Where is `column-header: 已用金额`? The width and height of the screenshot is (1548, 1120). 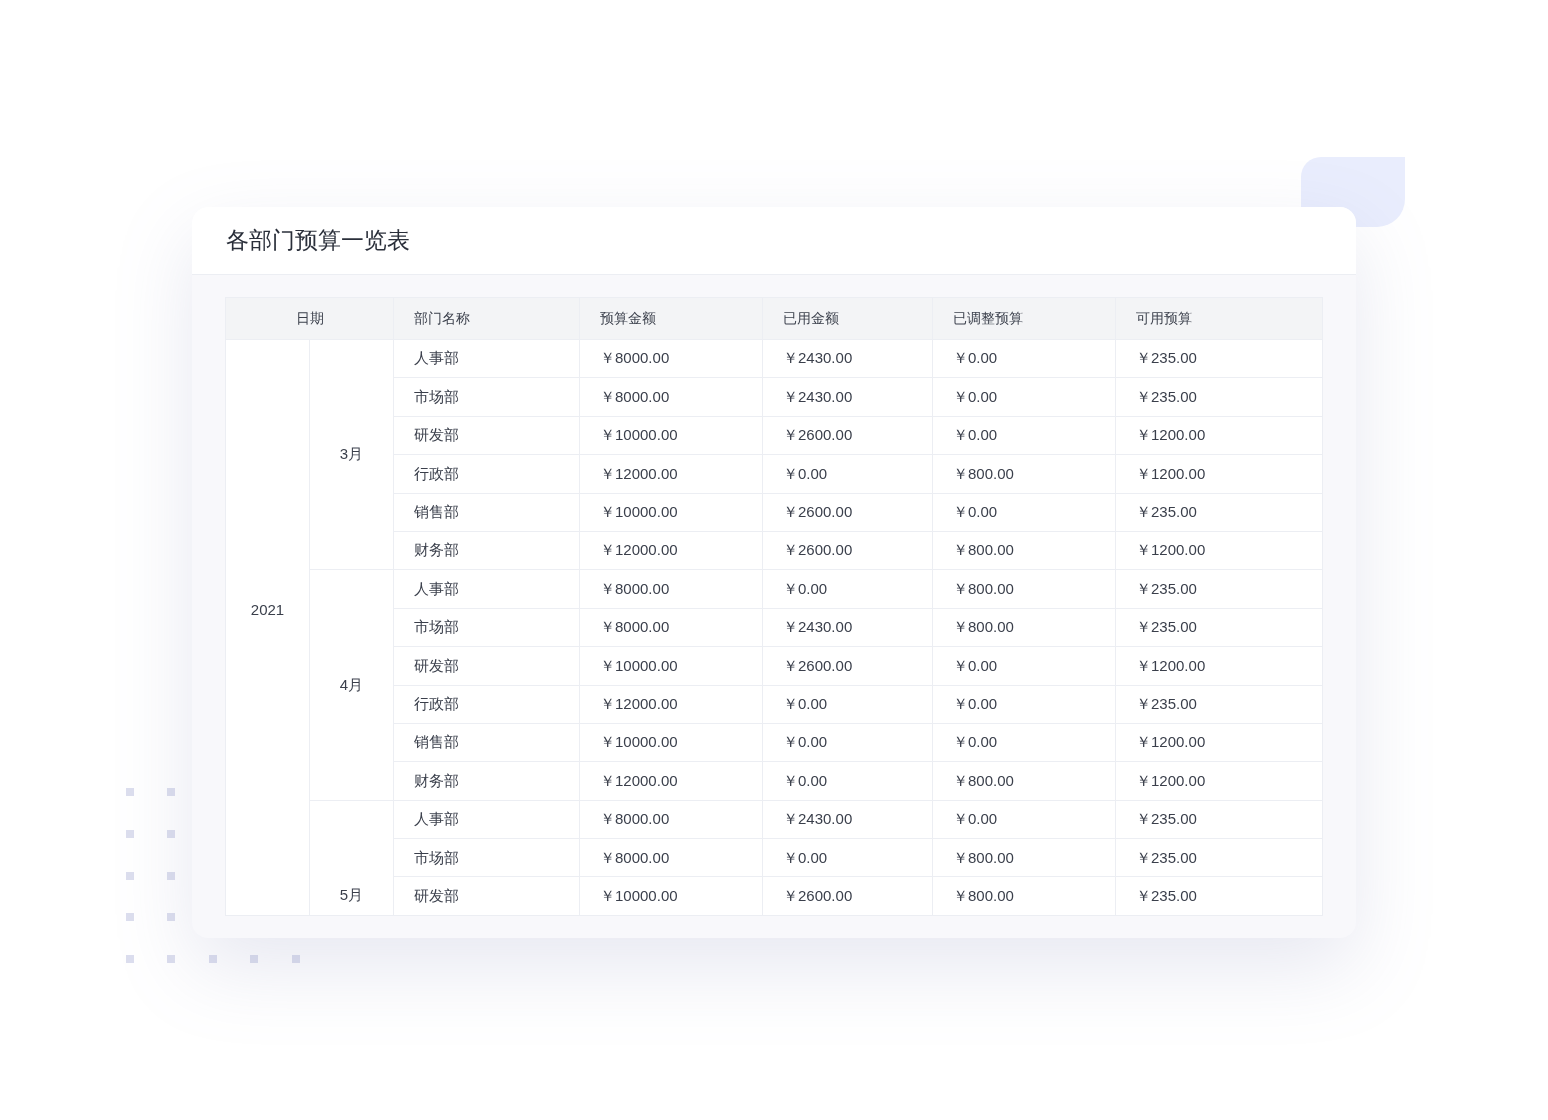
column-header: 已用金额 is located at coordinates (811, 318).